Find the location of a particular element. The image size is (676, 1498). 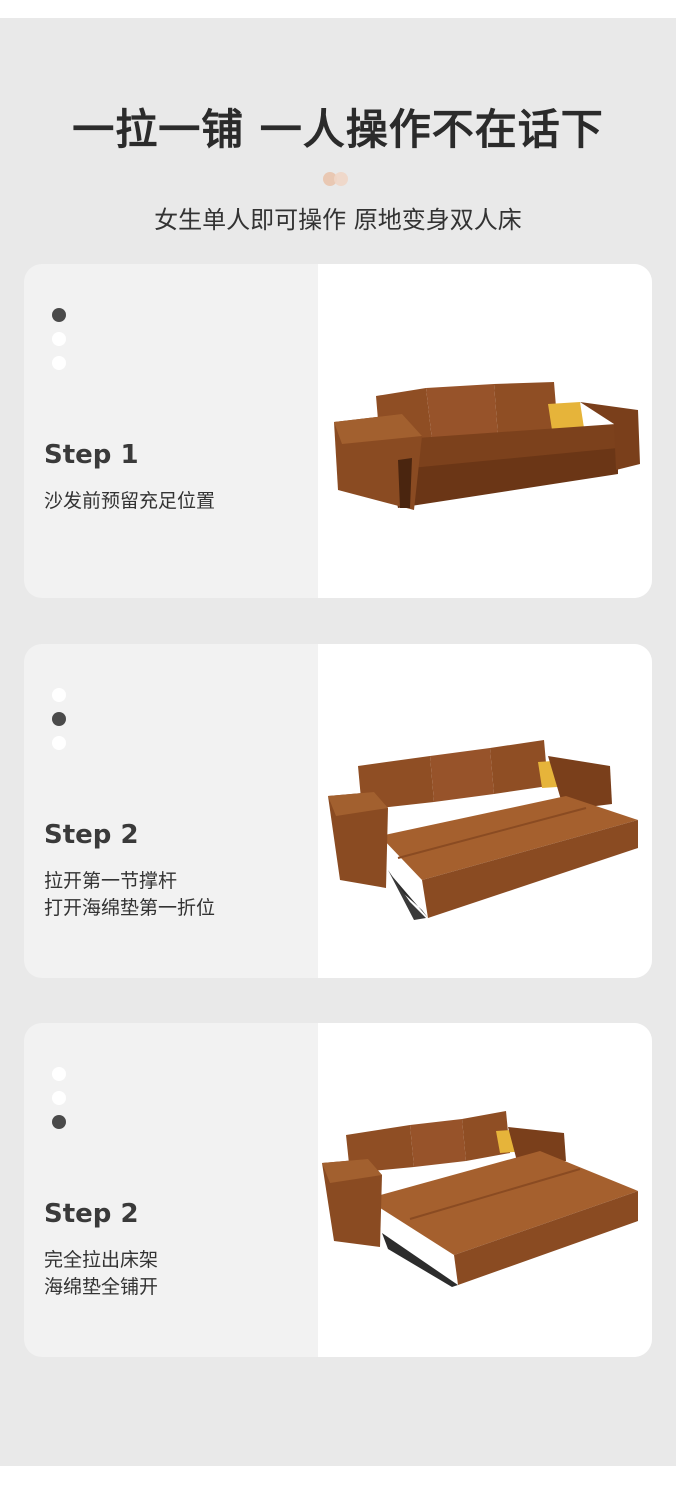

sofa-half-open-image is located at coordinates (483, 830).